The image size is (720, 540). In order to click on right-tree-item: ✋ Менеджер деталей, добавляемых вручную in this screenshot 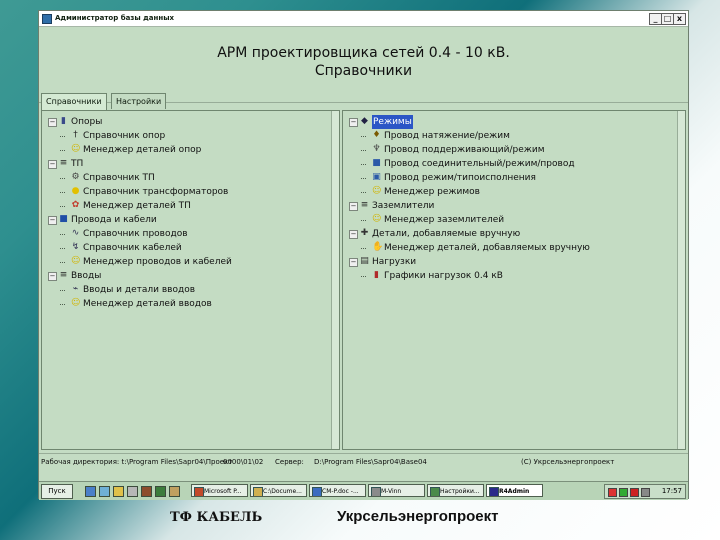, I will do `click(509, 248)`.